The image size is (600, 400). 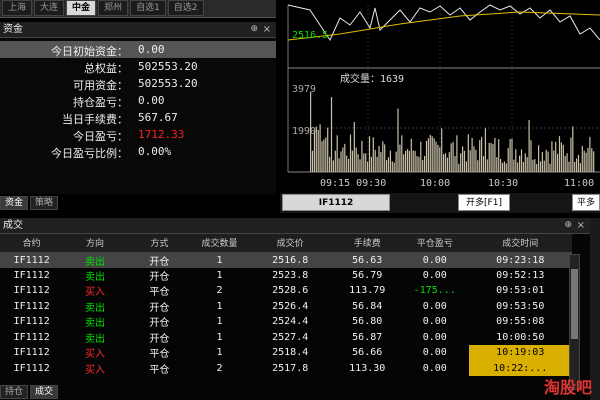 What do you see at coordinates (290, 275) in the screenshot?
I see `cell-price: 2523.8` at bounding box center [290, 275].